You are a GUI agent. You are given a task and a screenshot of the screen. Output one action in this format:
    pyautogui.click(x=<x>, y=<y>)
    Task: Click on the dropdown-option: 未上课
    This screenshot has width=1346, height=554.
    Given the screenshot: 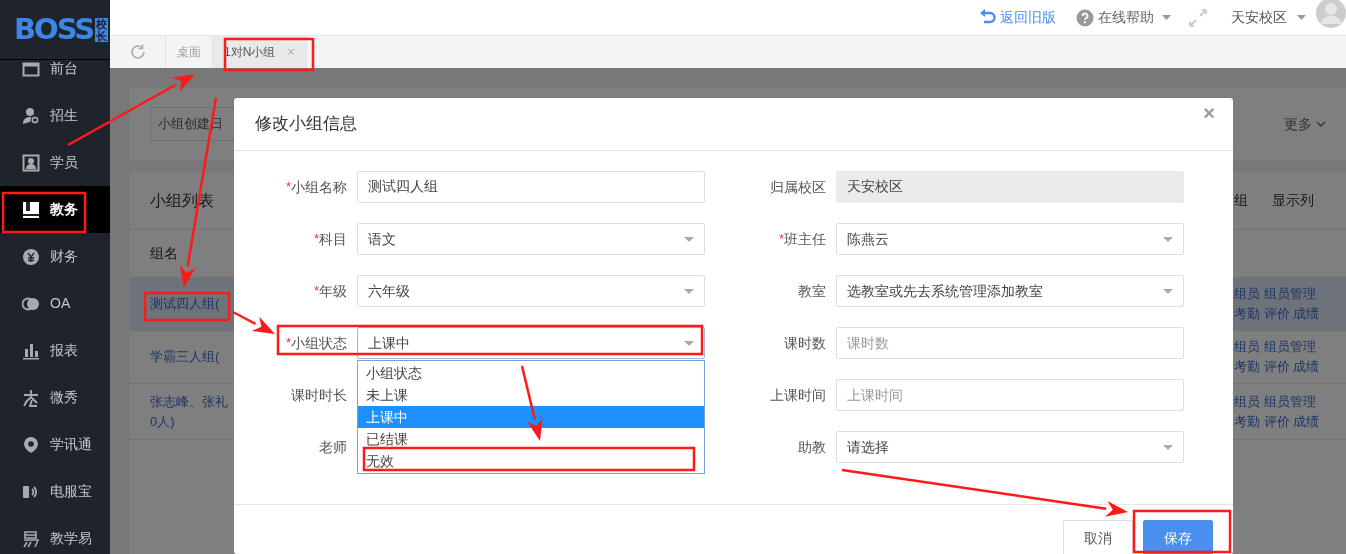 What is the action you would take?
    pyautogui.click(x=531, y=395)
    